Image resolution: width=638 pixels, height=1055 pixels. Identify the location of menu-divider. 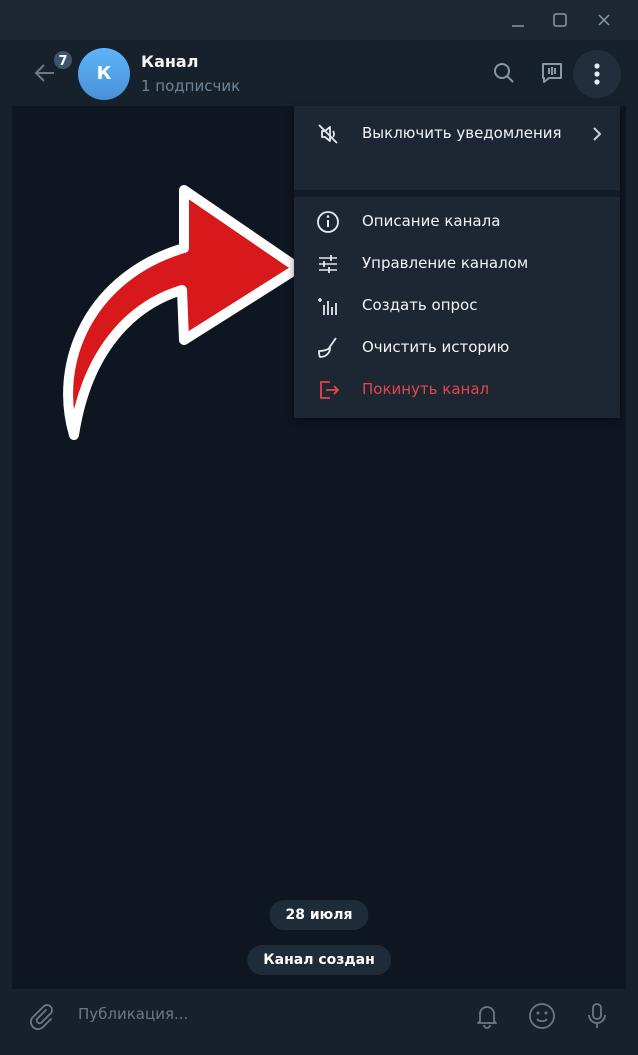
(457, 193).